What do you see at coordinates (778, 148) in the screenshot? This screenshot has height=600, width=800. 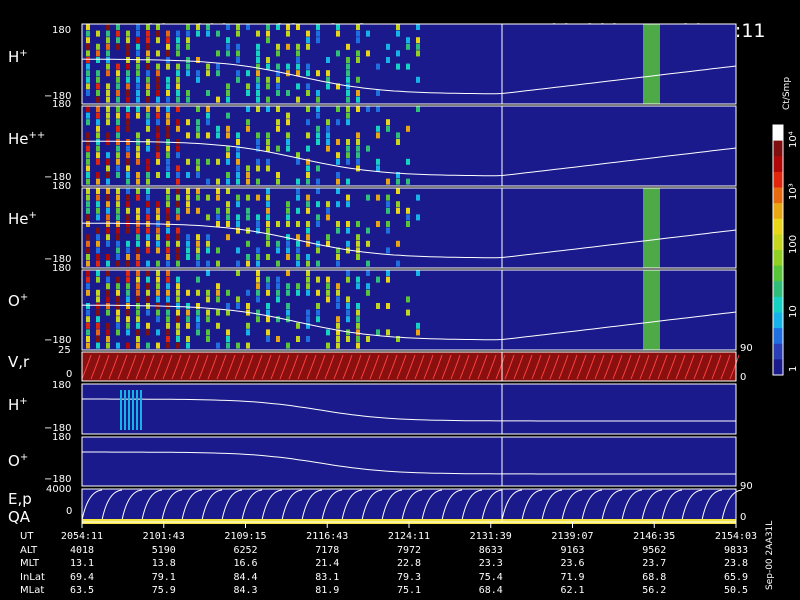 I see `colorbar-swatch` at bounding box center [778, 148].